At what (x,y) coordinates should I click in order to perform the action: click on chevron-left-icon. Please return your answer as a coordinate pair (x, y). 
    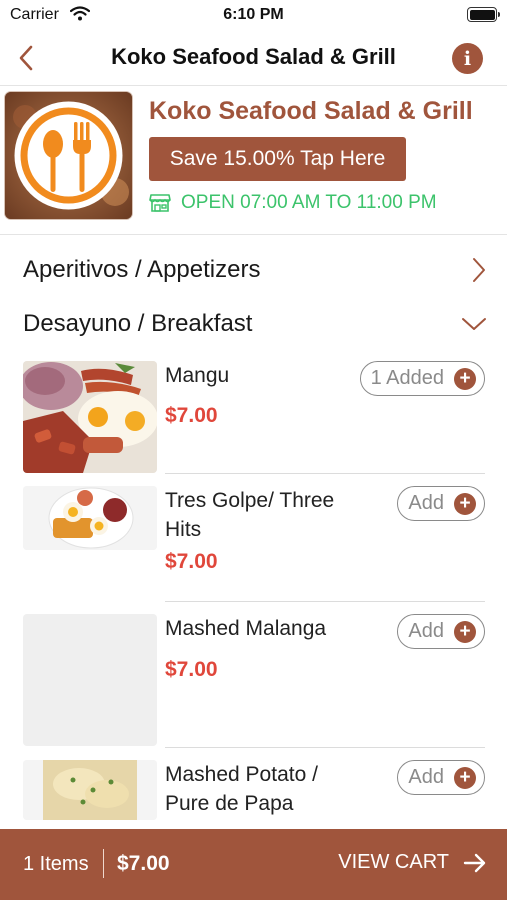
    Looking at the image, I should click on (26, 58).